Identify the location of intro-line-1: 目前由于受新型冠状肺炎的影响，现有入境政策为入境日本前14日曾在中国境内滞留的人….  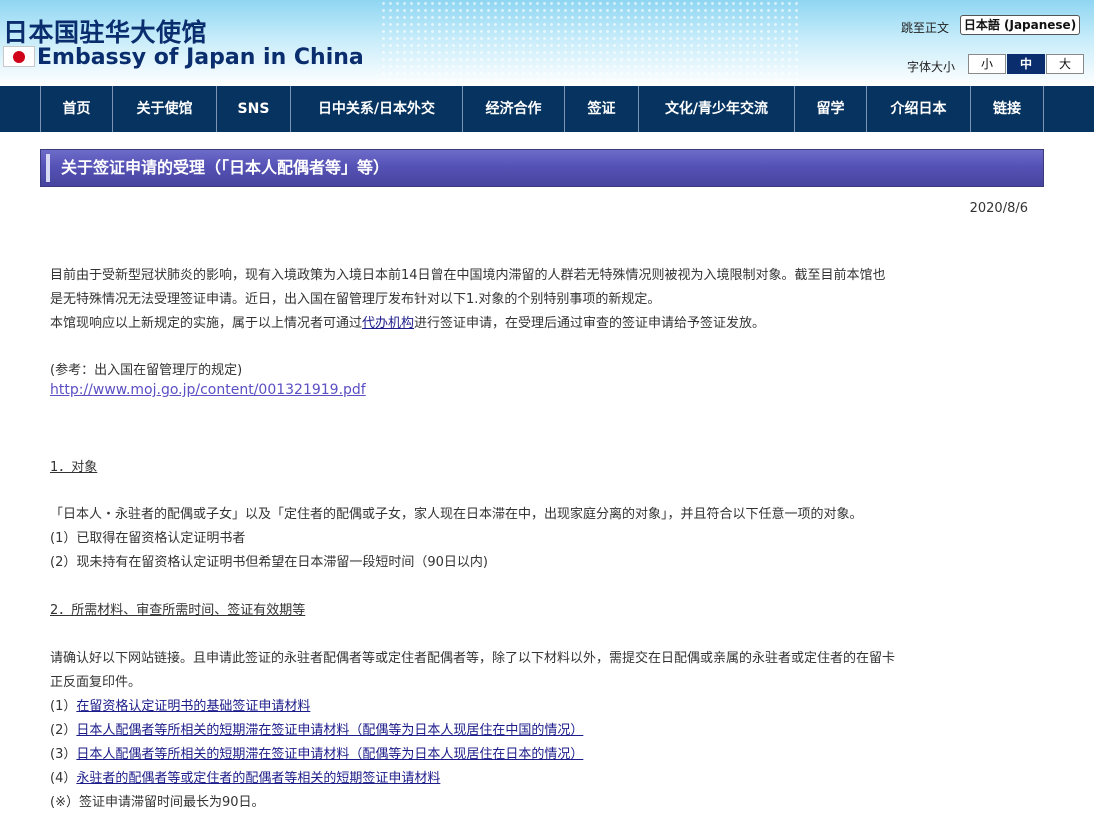
(468, 275).